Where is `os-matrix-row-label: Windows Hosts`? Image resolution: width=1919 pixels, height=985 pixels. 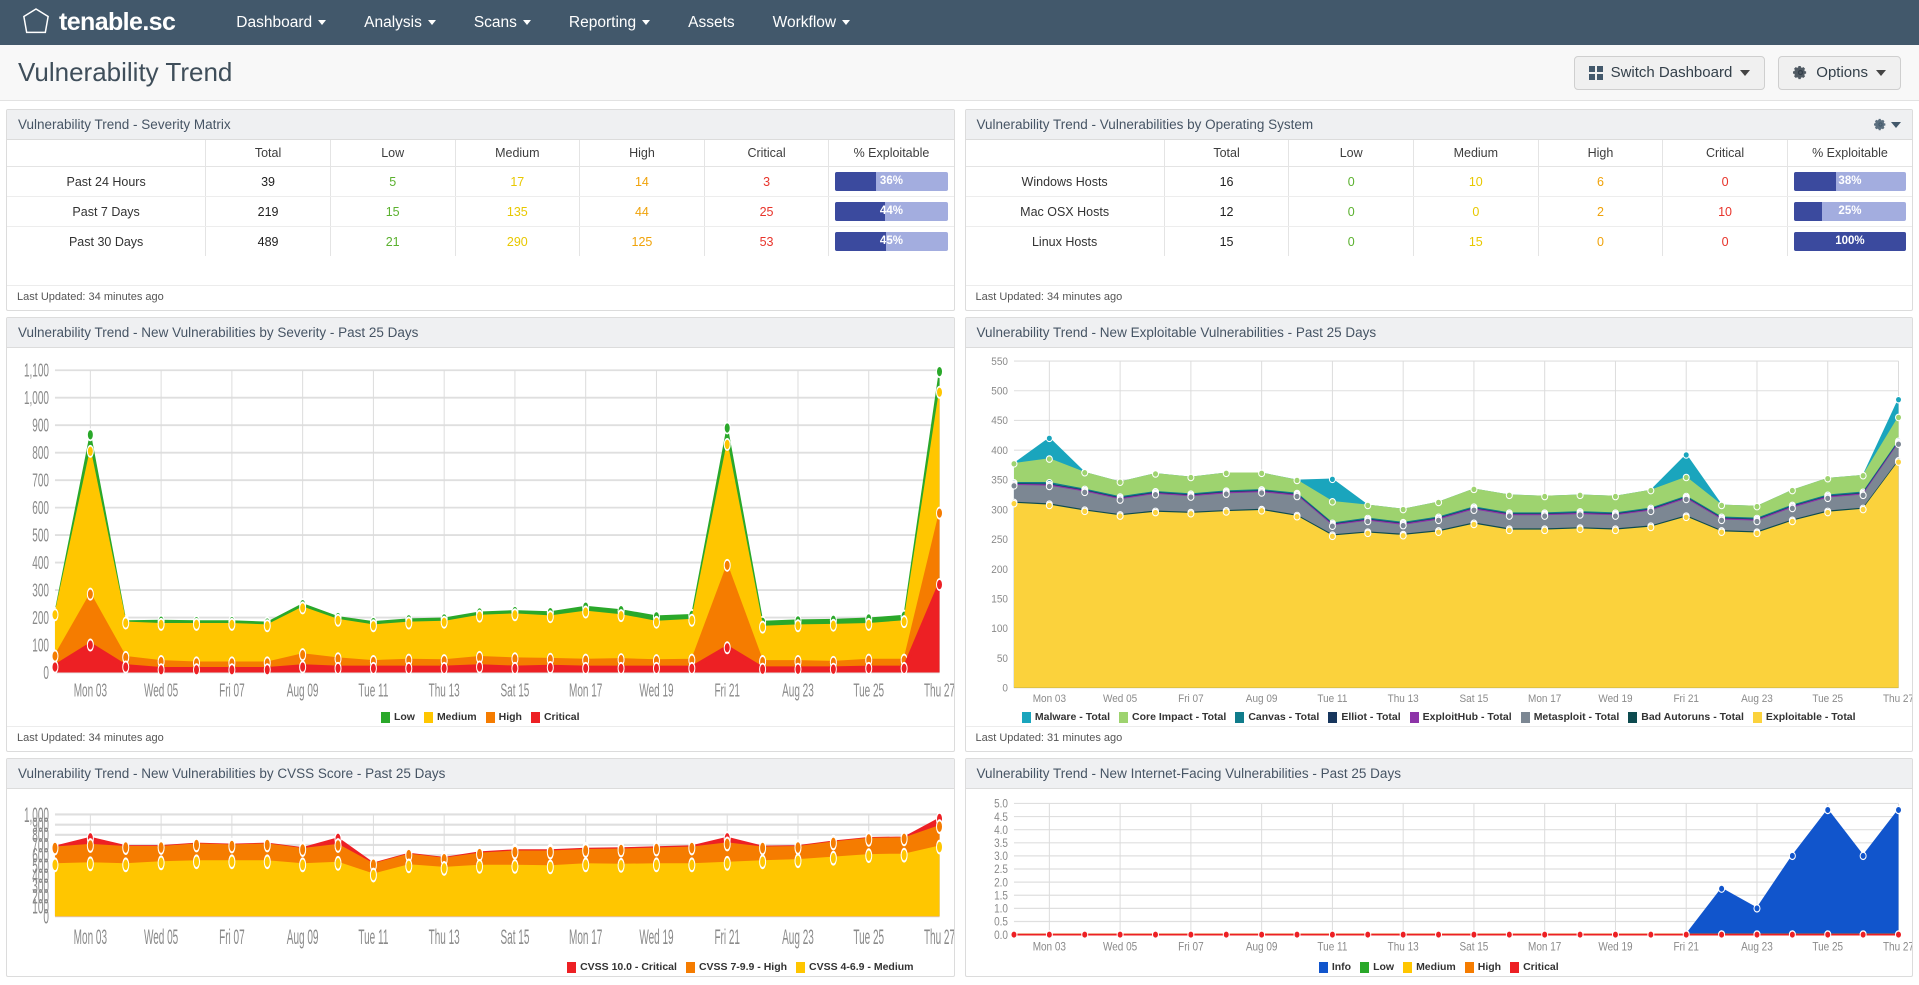 os-matrix-row-label: Windows Hosts is located at coordinates (1065, 181).